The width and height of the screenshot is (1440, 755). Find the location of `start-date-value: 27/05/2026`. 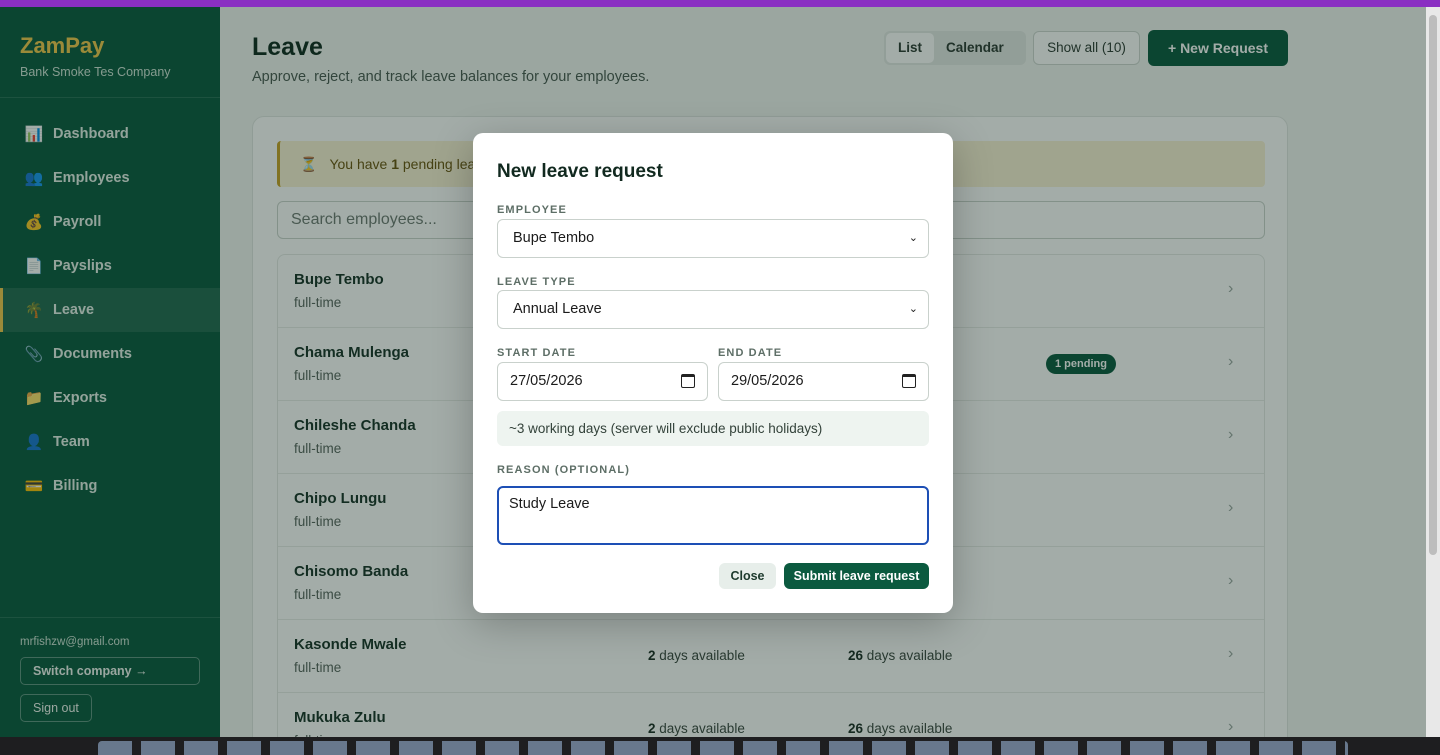

start-date-value: 27/05/2026 is located at coordinates (546, 381).